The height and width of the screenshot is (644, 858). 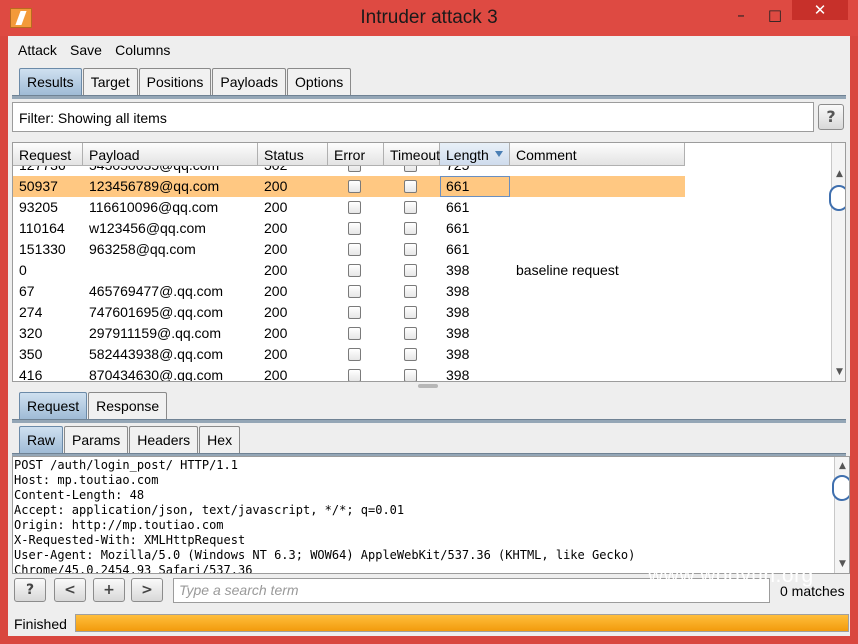 I want to click on table-row: 110164 w123456@qq.com 200 661, so click(x=349, y=228).